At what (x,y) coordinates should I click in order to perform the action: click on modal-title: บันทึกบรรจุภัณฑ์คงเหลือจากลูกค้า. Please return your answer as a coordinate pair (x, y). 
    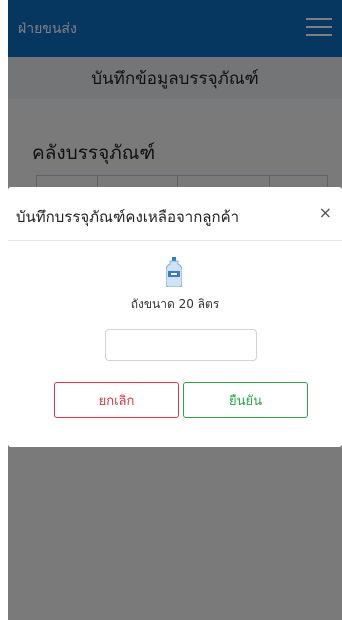
    Looking at the image, I should click on (128, 217).